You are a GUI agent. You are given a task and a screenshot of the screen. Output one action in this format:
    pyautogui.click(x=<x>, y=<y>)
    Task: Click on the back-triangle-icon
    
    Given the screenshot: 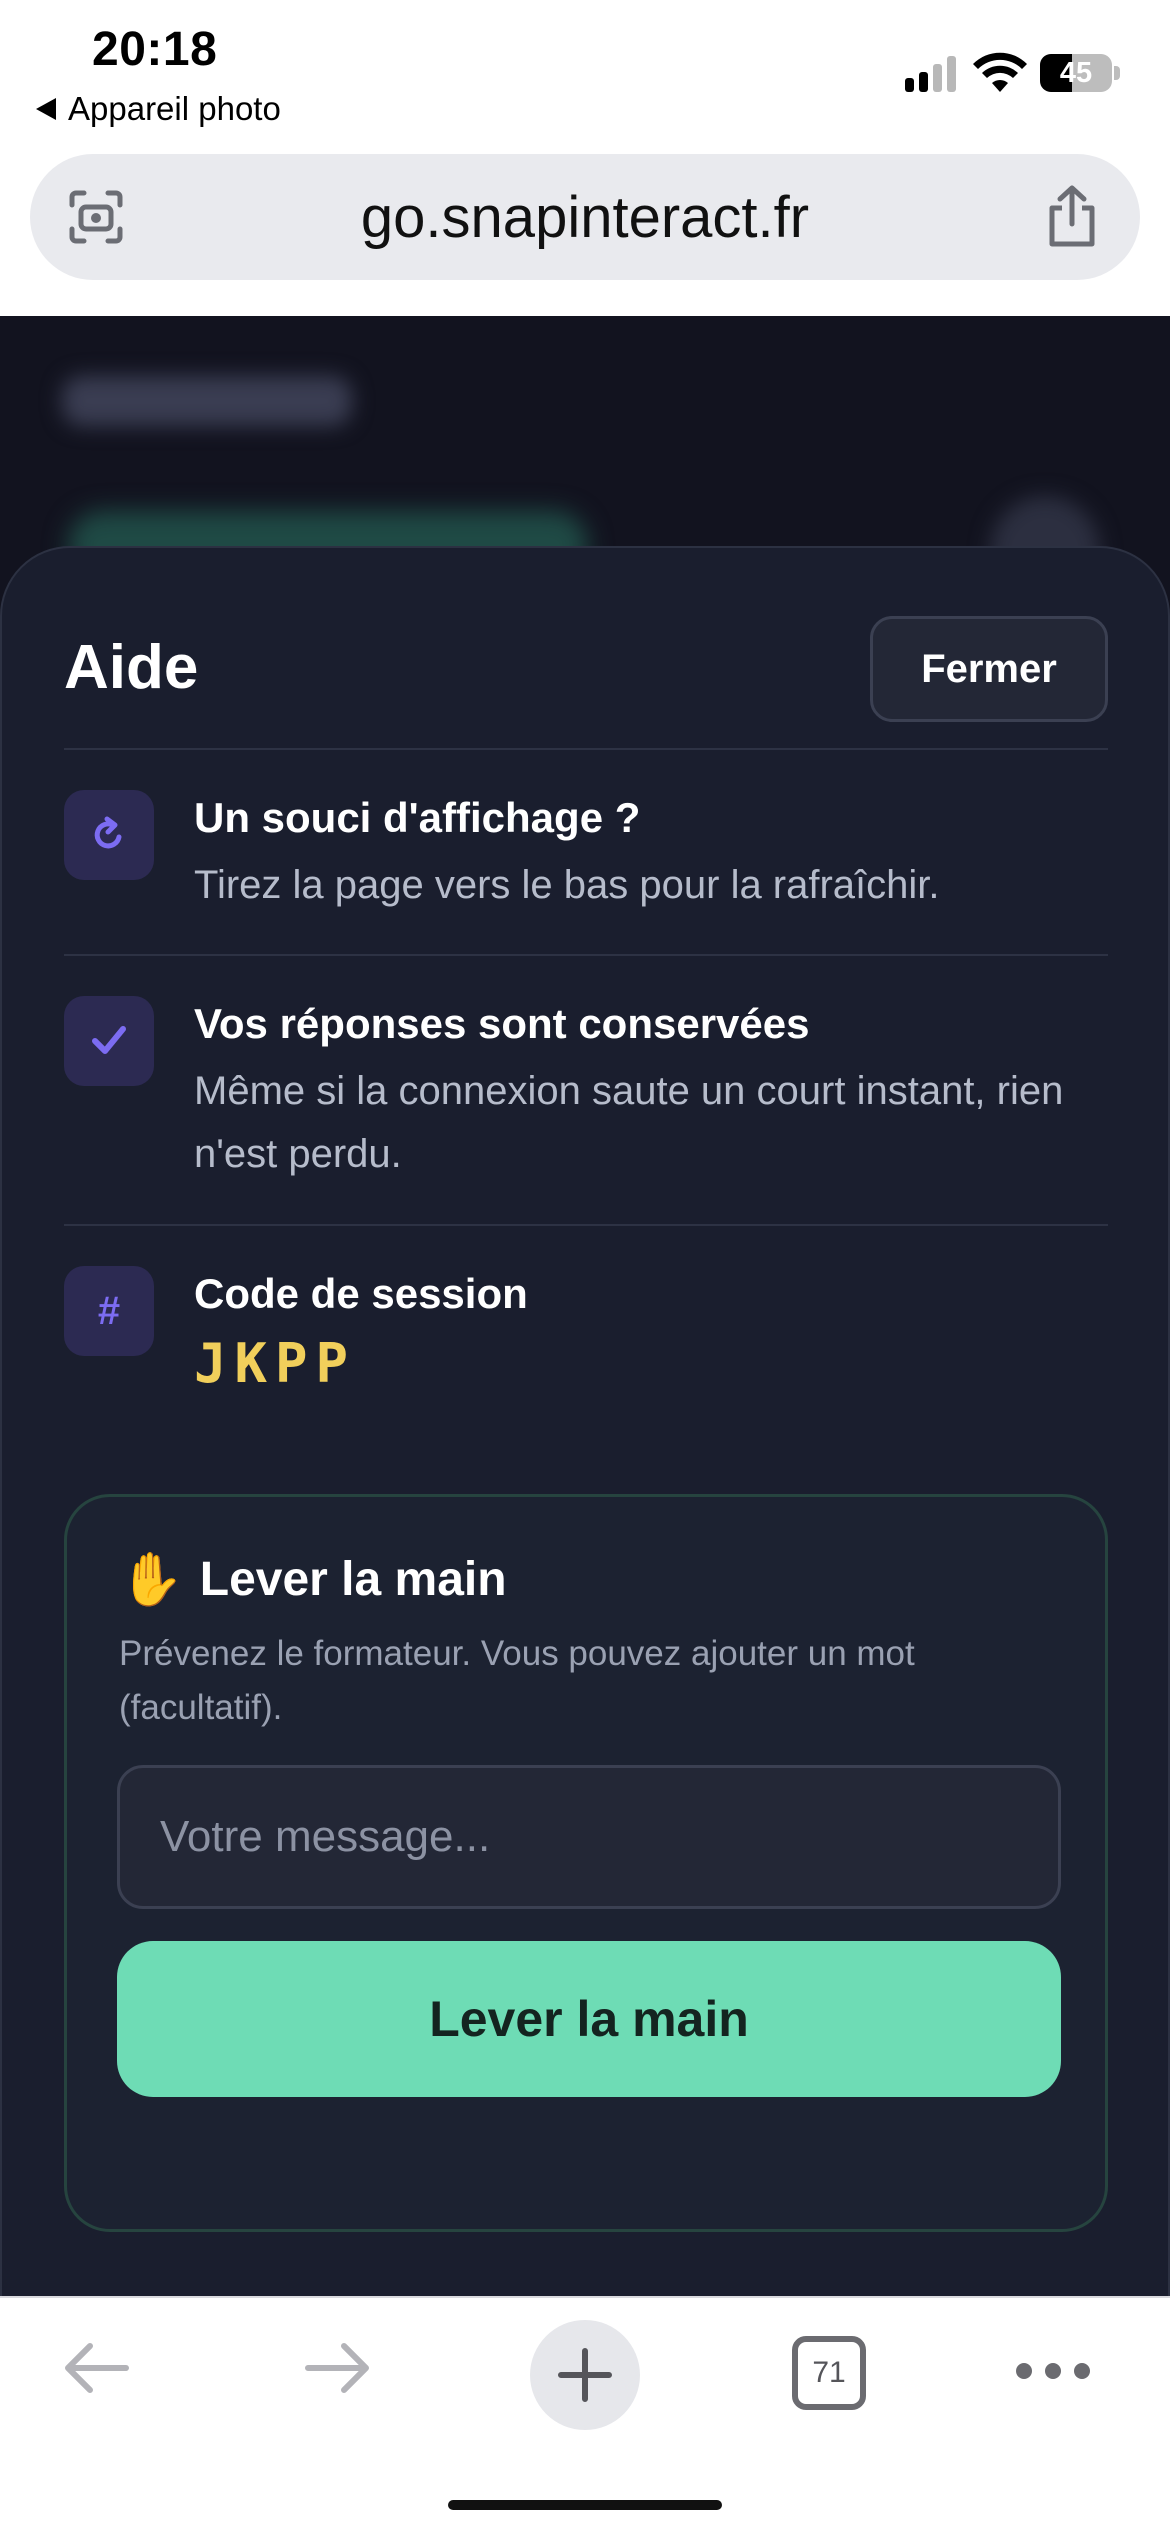 What is the action you would take?
    pyautogui.click(x=46, y=109)
    